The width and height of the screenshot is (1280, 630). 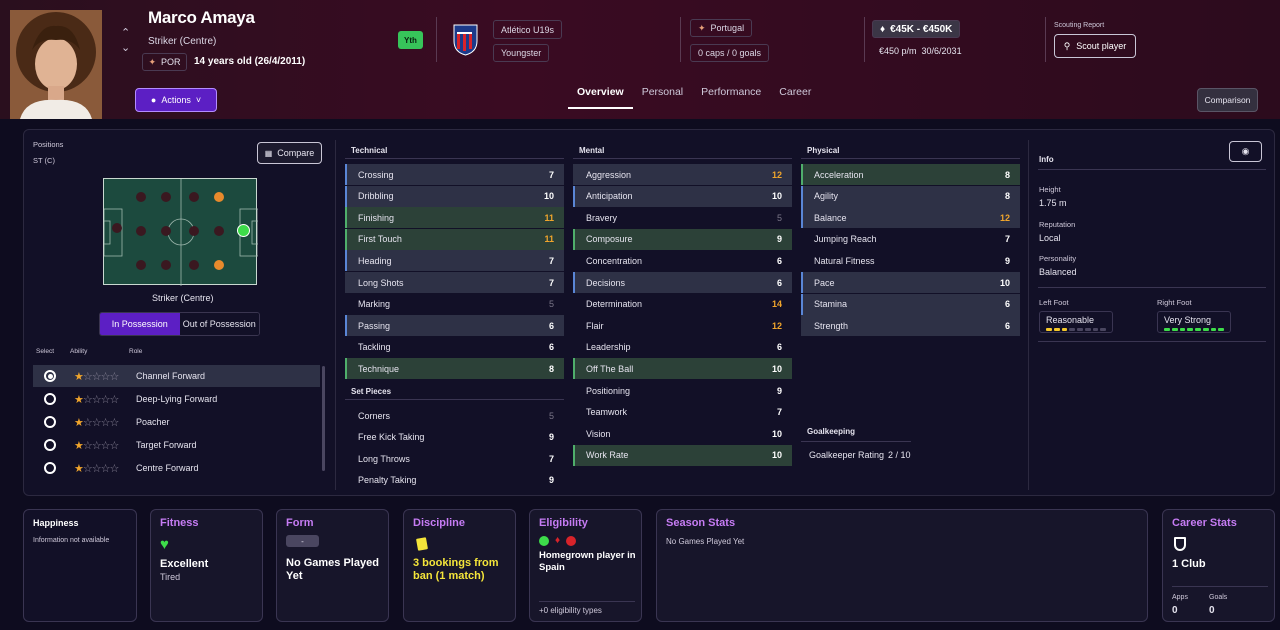 I want to click on left-foot-box: Reasonable, so click(x=1076, y=322).